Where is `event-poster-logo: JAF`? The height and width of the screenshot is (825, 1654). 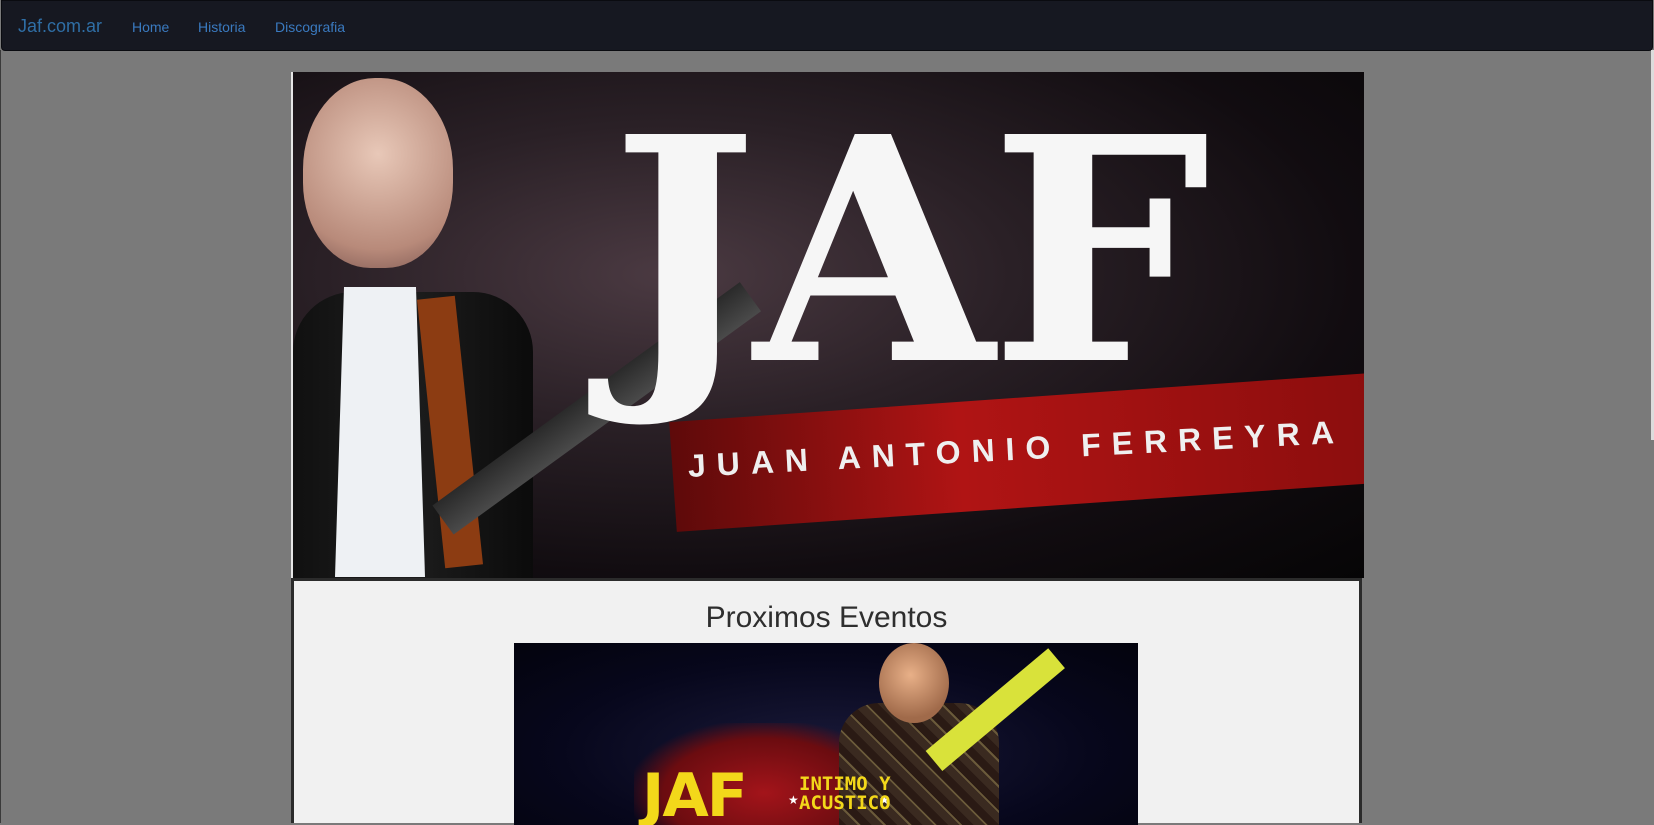 event-poster-logo: JAF is located at coordinates (695, 793).